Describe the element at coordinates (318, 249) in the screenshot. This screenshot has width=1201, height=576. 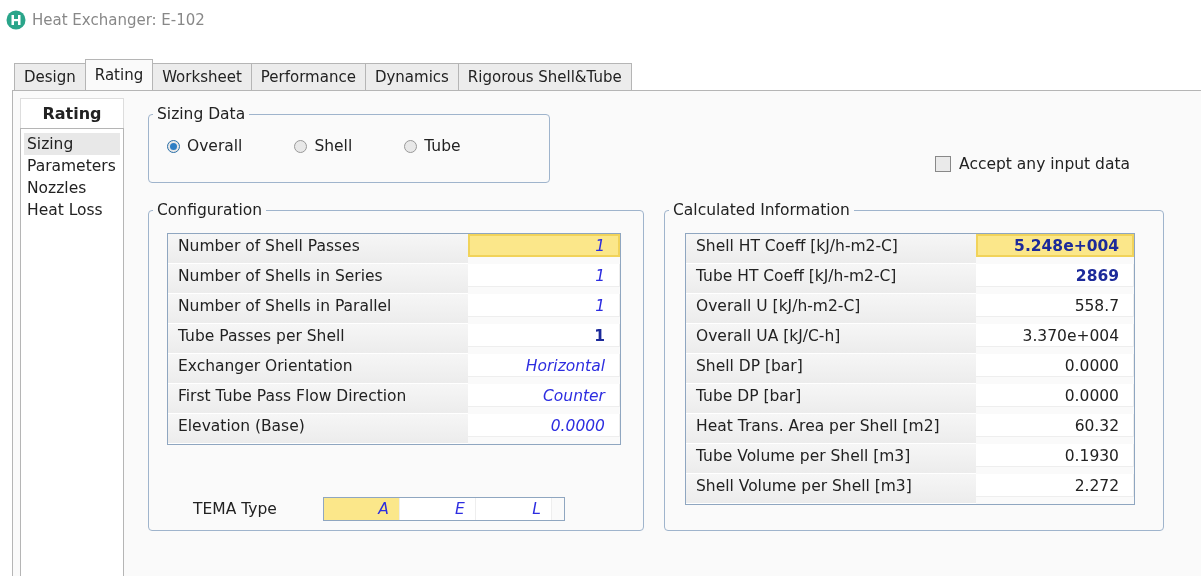
I see `property-label: Number of Shell Passes` at that location.